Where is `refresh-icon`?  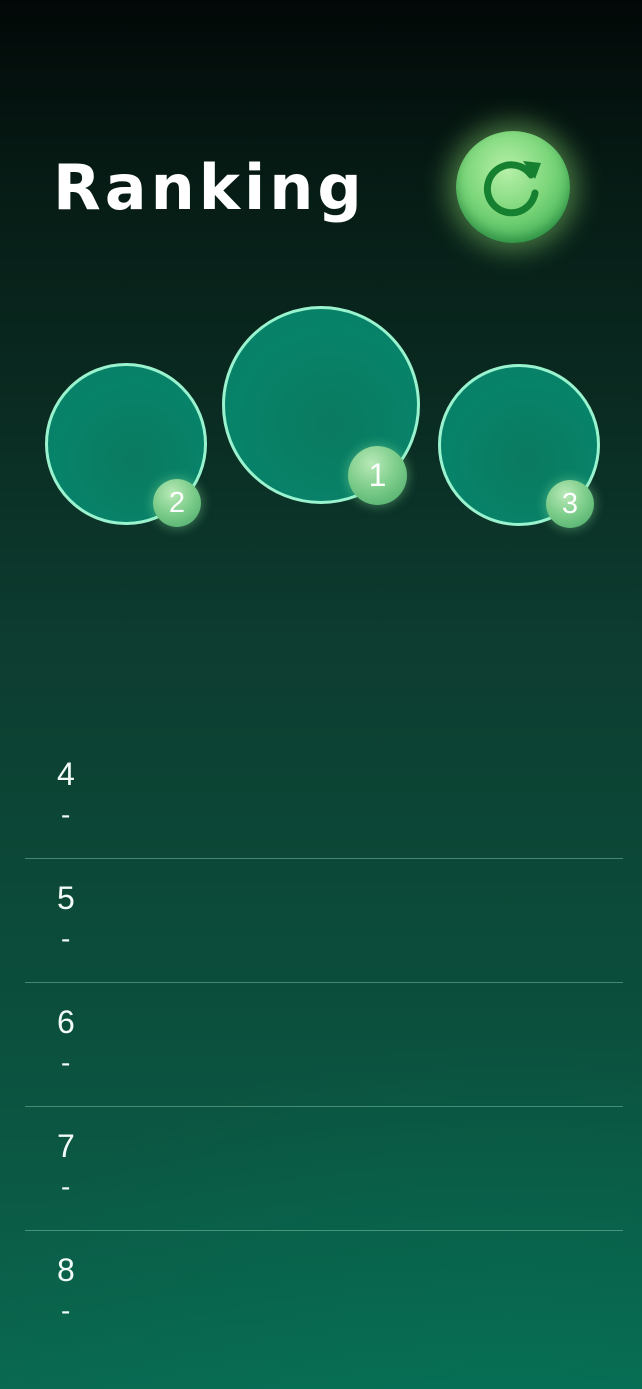 refresh-icon is located at coordinates (512, 189).